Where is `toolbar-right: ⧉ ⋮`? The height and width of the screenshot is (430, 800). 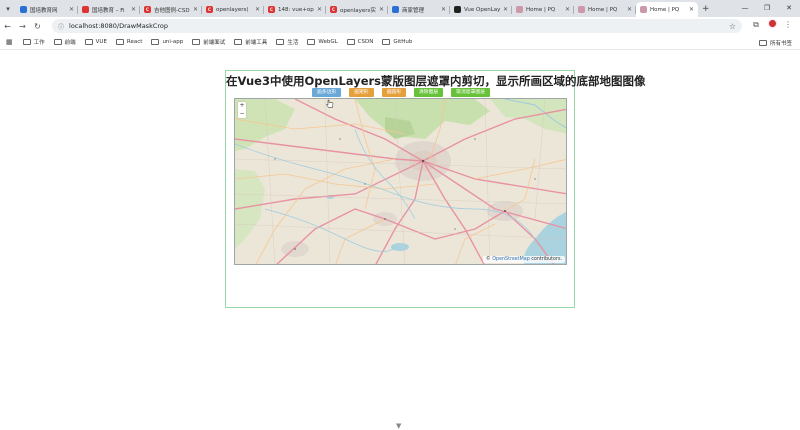
toolbar-right: ⧉ ⋮ is located at coordinates (772, 24).